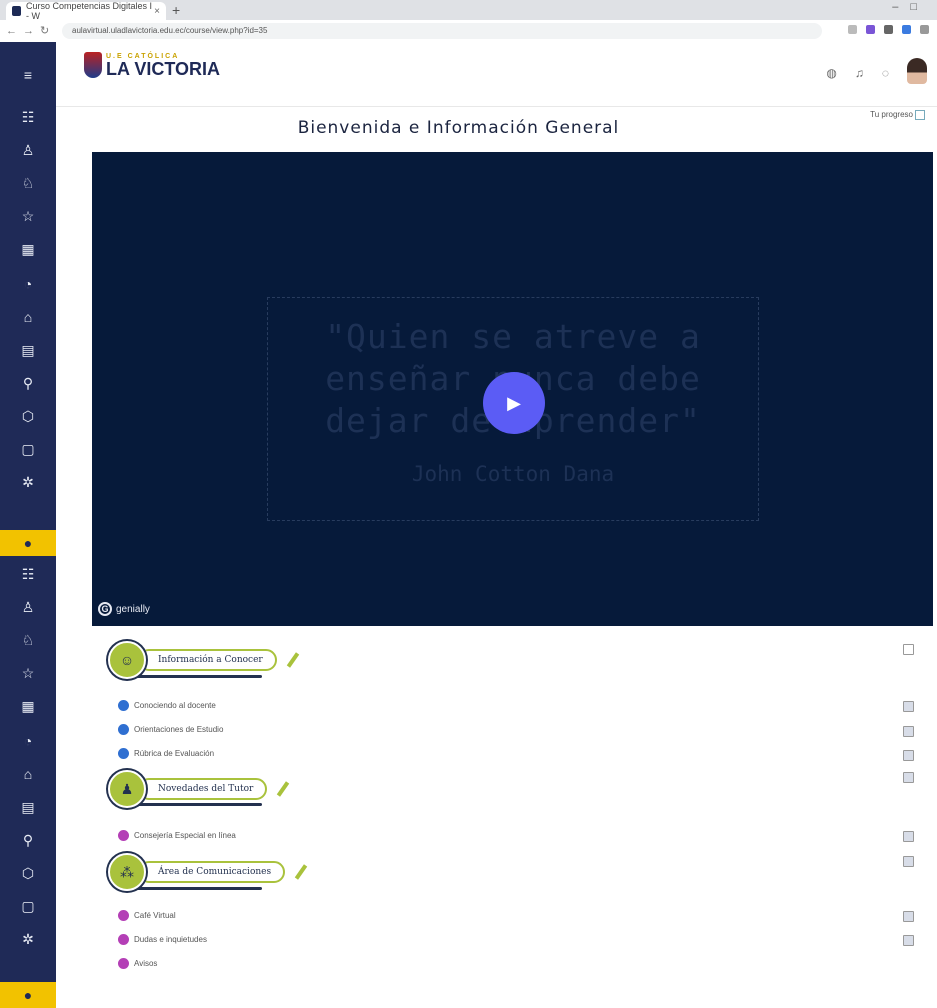  I want to click on activity-label: Consejería Especial en línea, so click(185, 835).